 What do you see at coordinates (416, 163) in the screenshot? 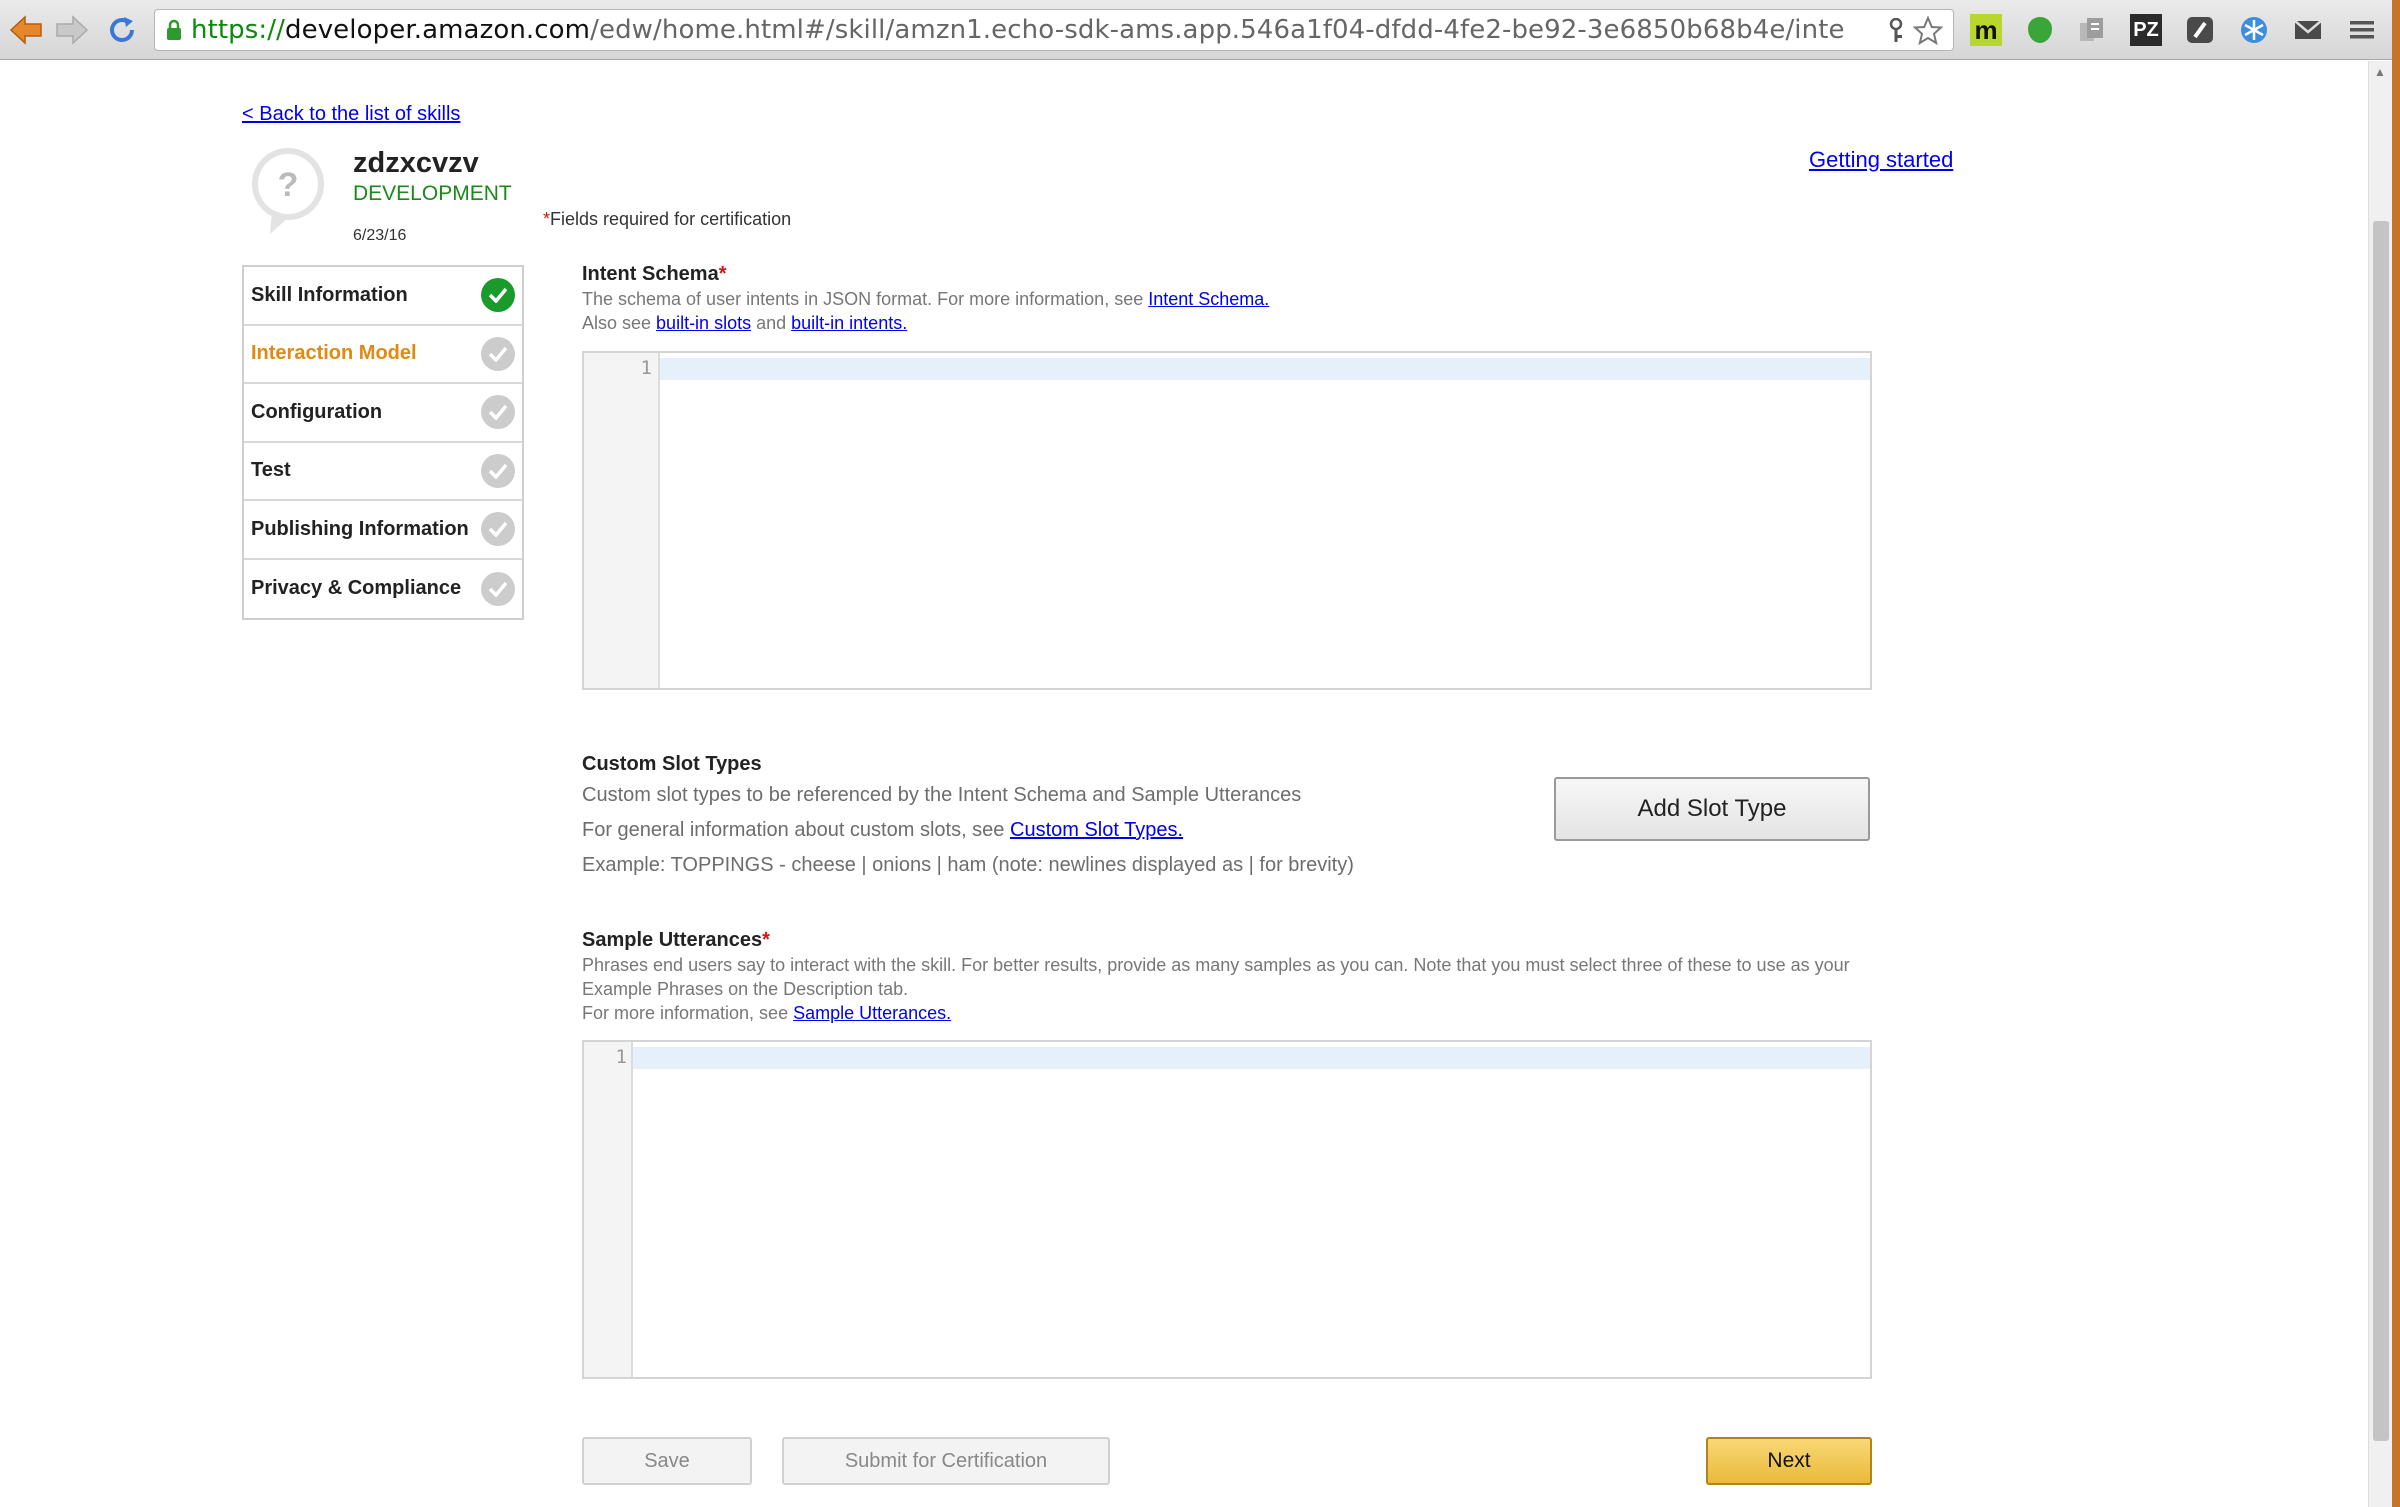
I see `skill-name: zdzxcvzv` at bounding box center [416, 163].